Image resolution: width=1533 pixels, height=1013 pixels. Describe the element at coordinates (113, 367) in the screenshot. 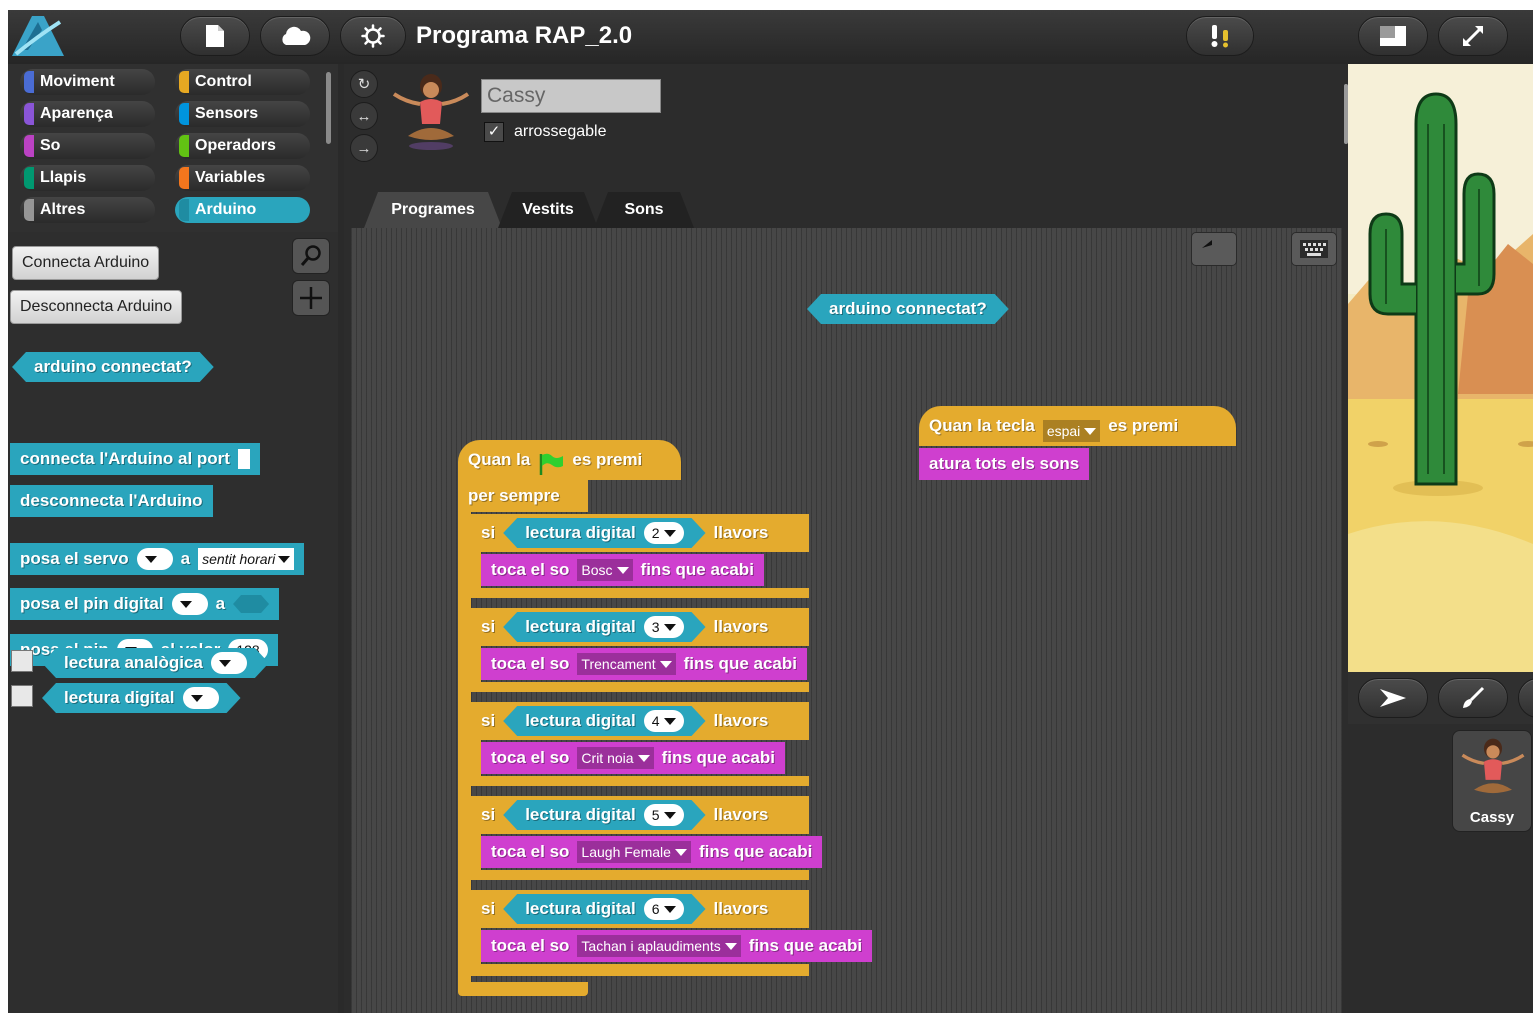

I see `palette-block-arduino-connected: arduino connectat?` at that location.